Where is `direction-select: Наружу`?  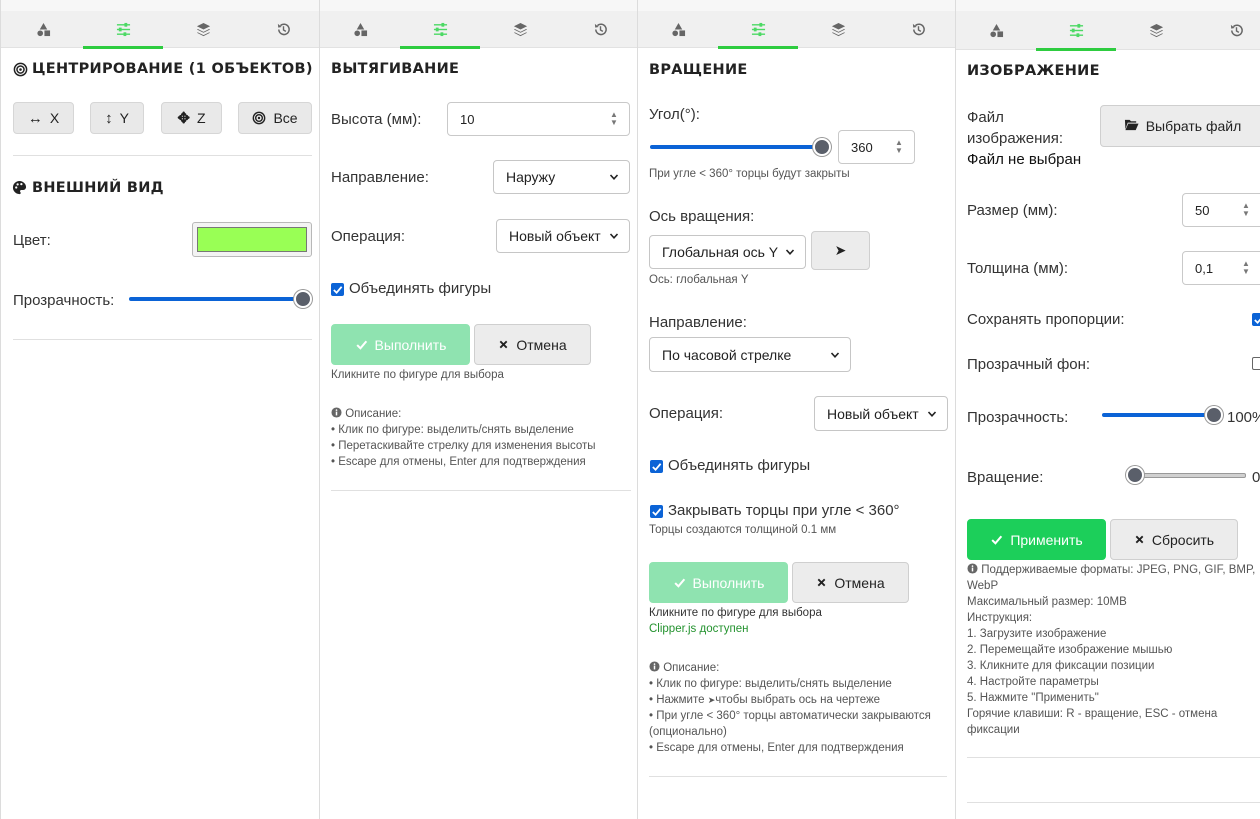 direction-select: Наружу is located at coordinates (561, 177).